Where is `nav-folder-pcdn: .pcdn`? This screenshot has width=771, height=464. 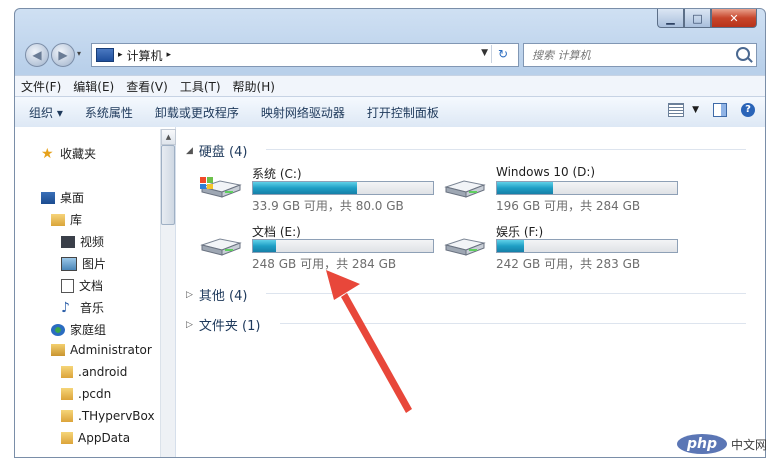 nav-folder-pcdn: .pcdn is located at coordinates (86, 394).